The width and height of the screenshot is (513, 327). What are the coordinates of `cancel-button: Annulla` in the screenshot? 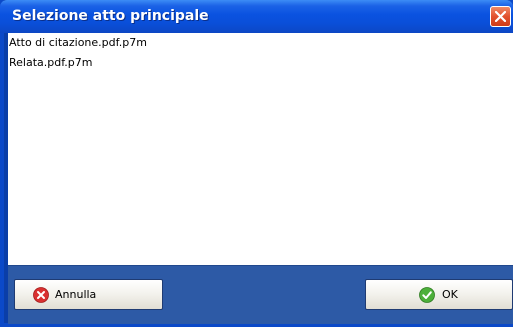 It's located at (88, 294).